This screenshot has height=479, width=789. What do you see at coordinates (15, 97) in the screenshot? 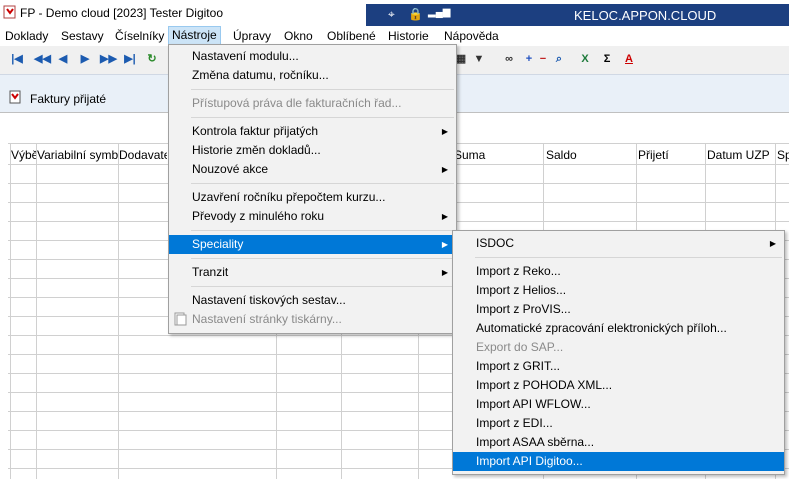
I see `document-icon` at bounding box center [15, 97].